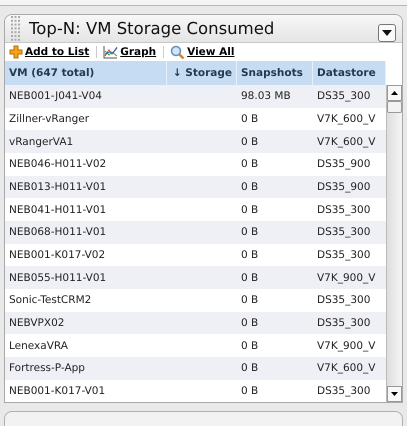 The image size is (407, 426). I want to click on line-chart-icon, so click(110, 52).